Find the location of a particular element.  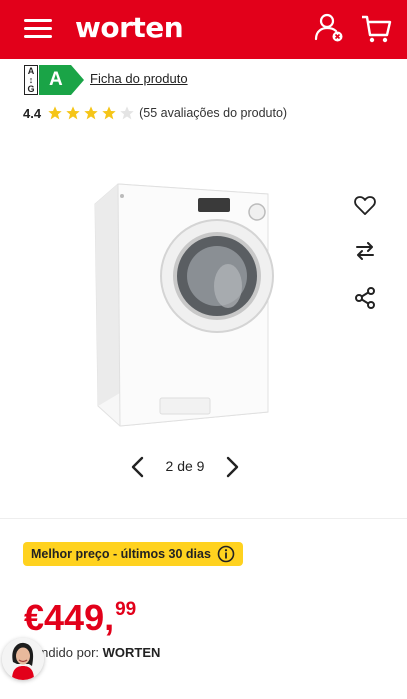

heart-favorite-icon is located at coordinates (365, 205).